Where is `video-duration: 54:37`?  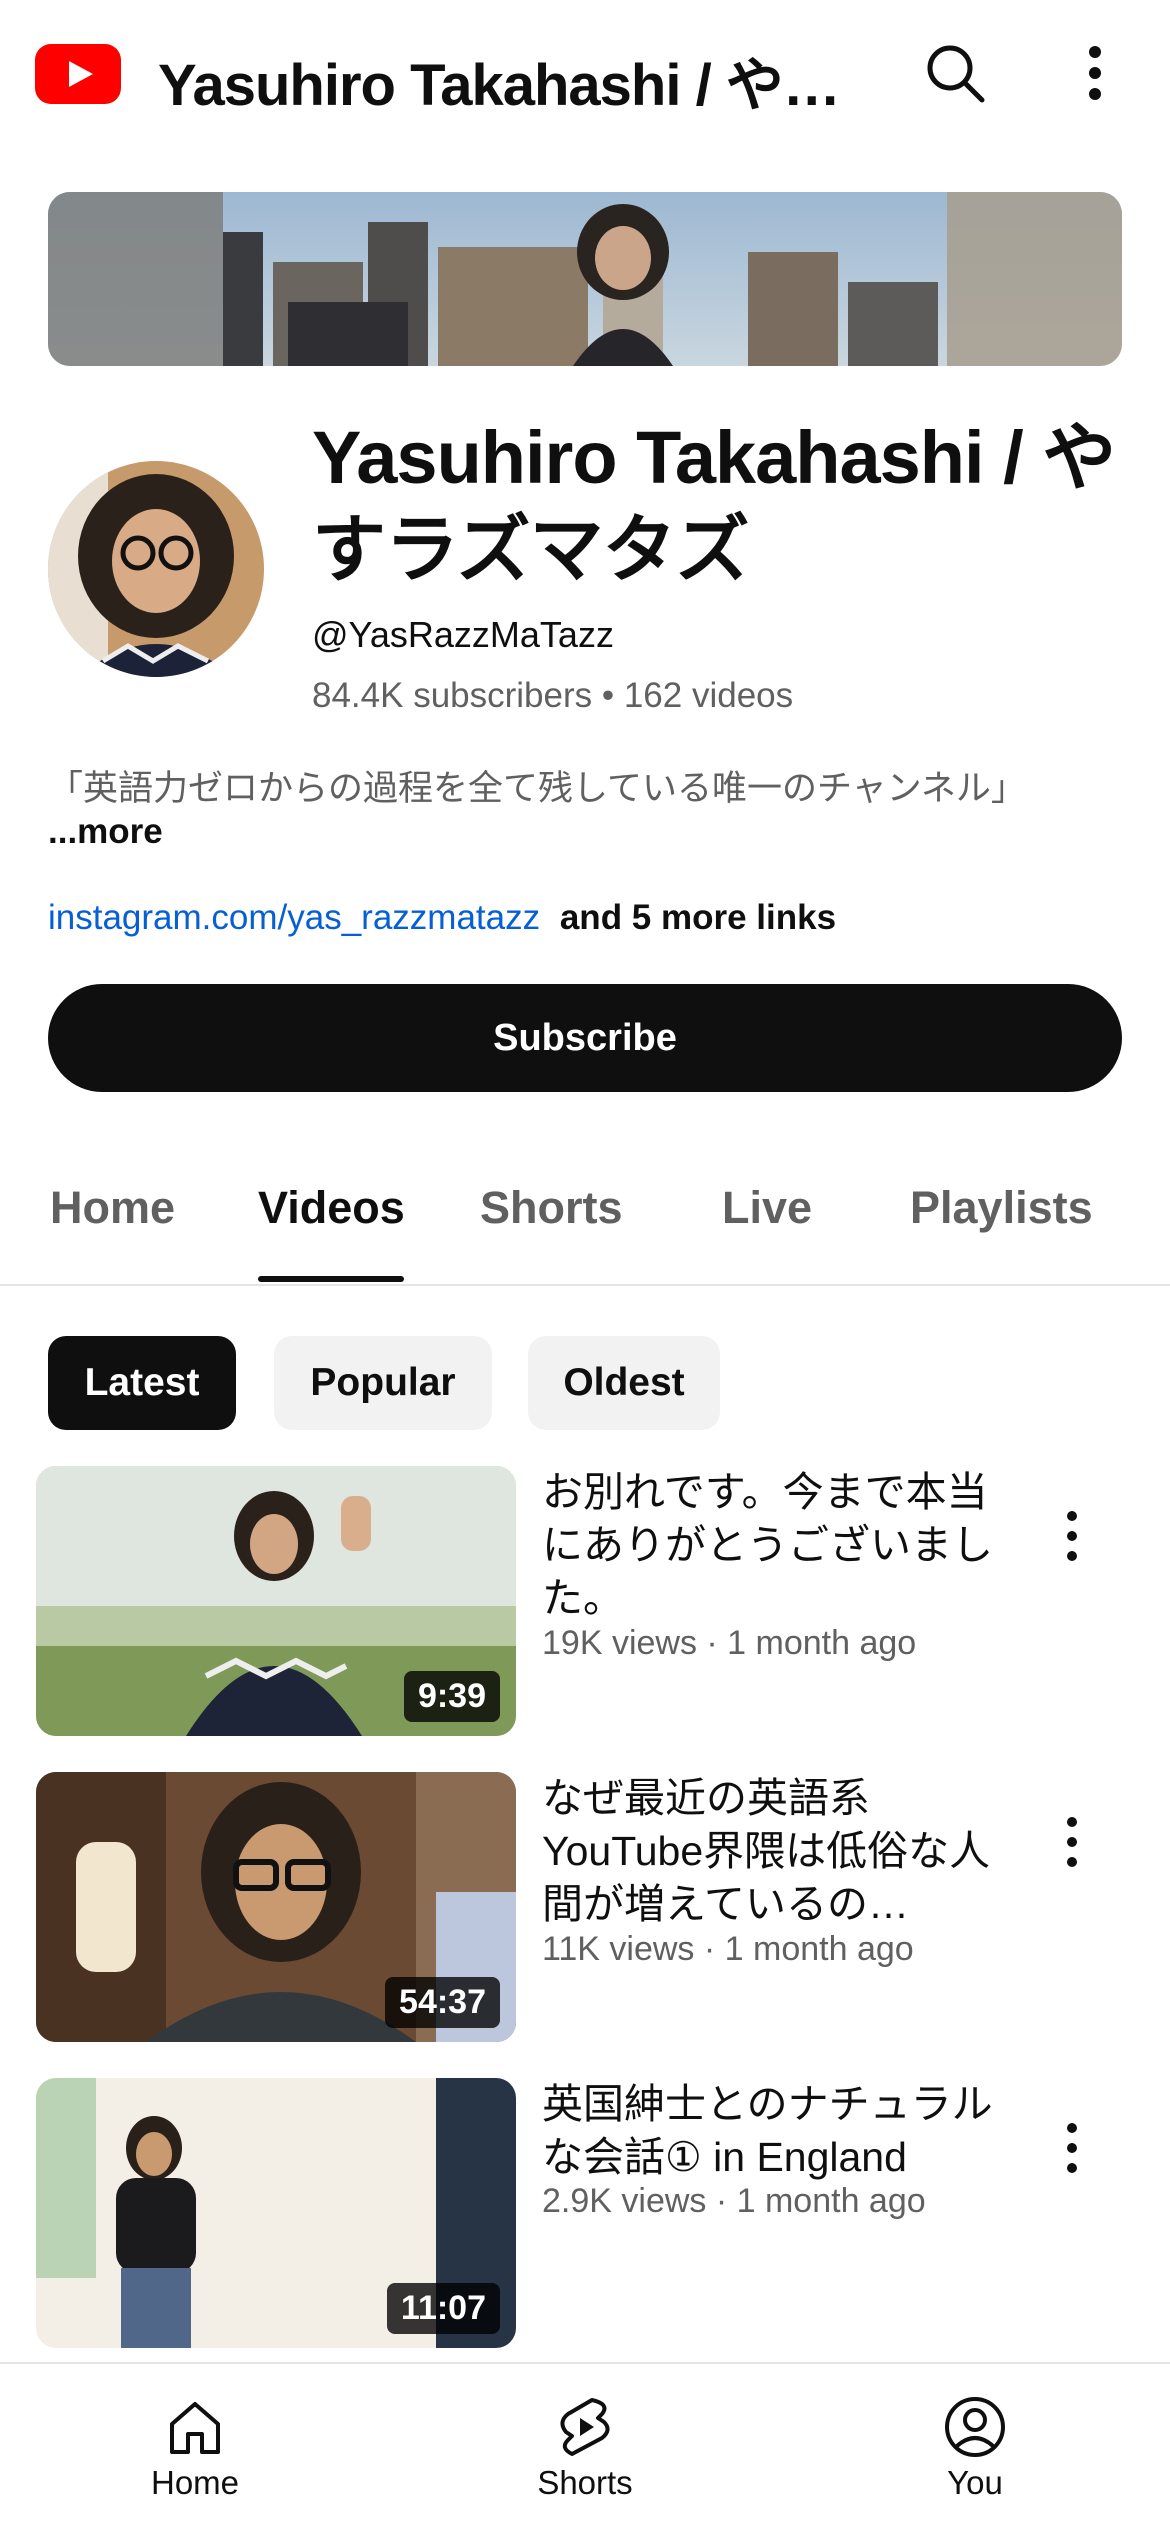
video-duration: 54:37 is located at coordinates (442, 2002).